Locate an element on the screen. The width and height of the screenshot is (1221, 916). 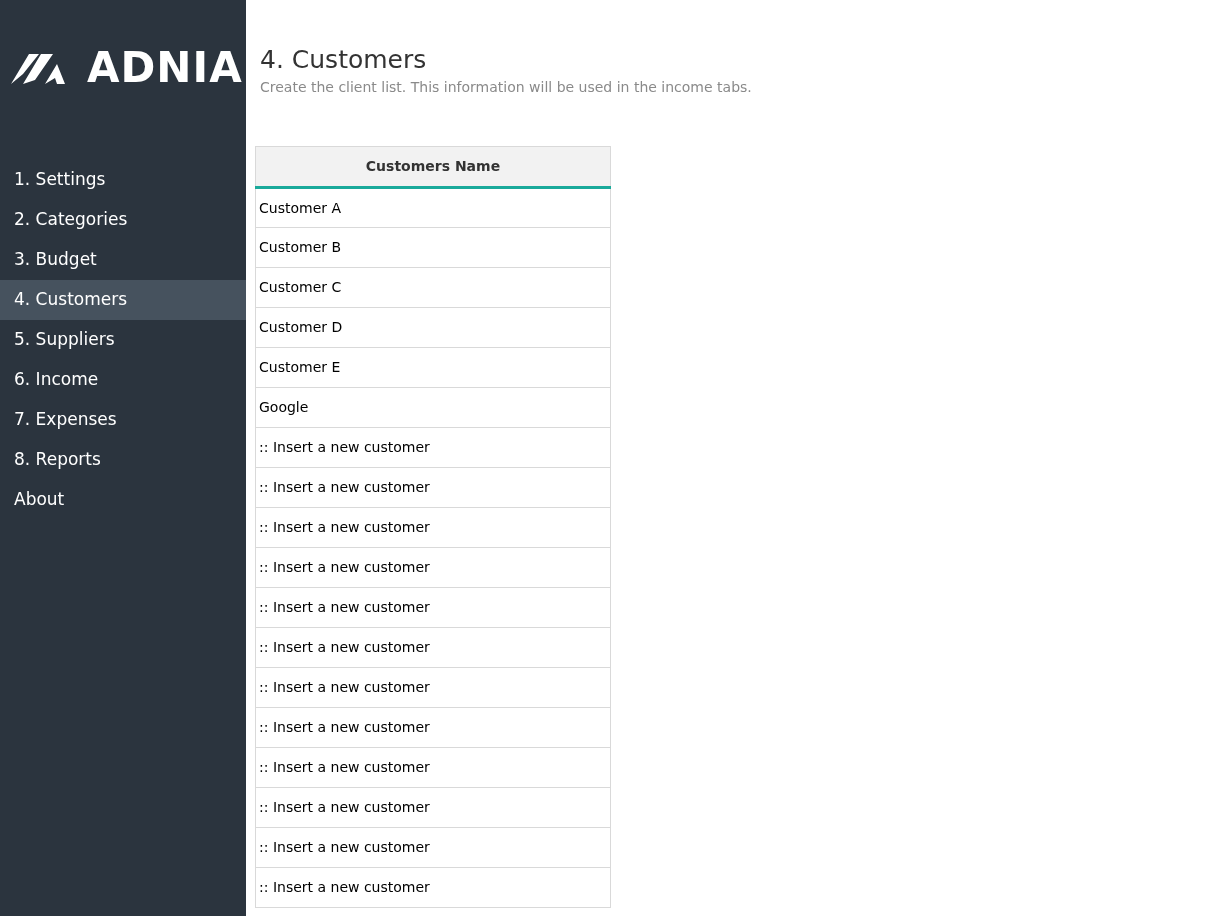
table-cell: Google is located at coordinates (433, 407).